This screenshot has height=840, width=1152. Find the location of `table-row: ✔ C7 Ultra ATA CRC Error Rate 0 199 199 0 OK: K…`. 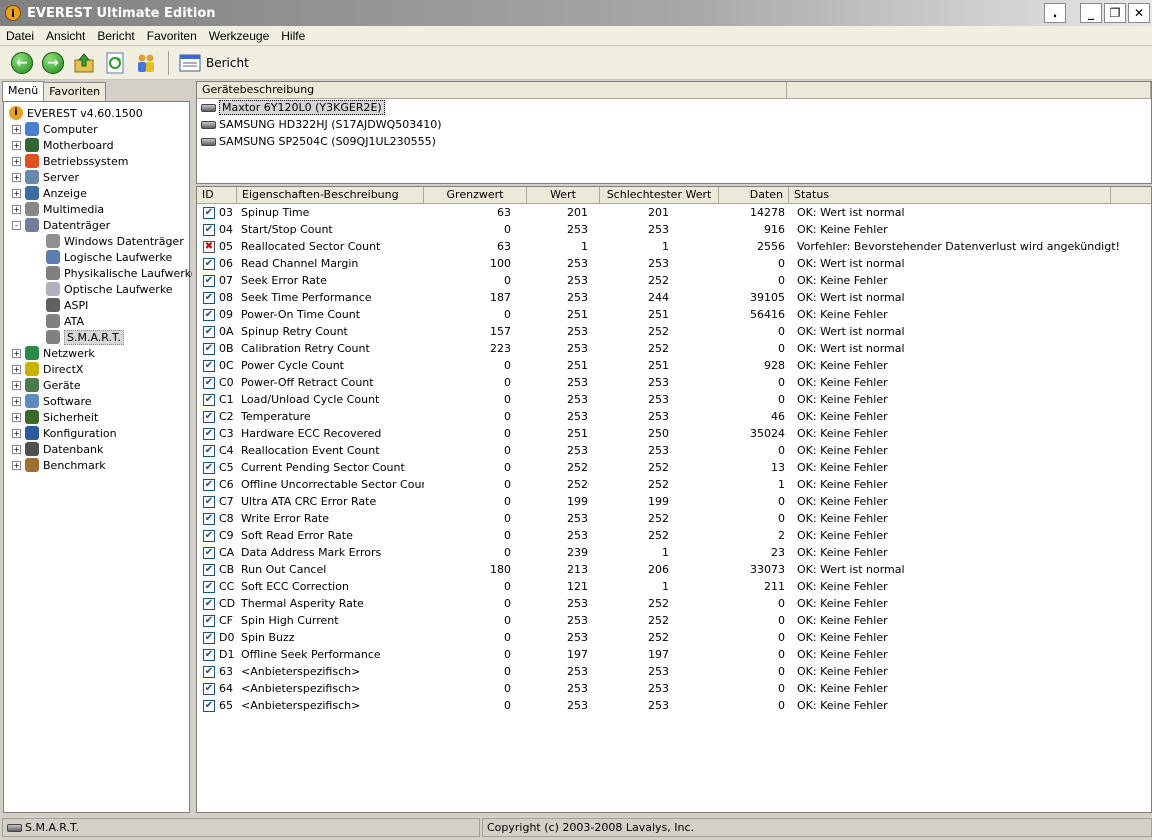

table-row: ✔ C7 Ultra ATA CRC Error Rate 0 199 199 0 OK: K… is located at coordinates (674, 501).